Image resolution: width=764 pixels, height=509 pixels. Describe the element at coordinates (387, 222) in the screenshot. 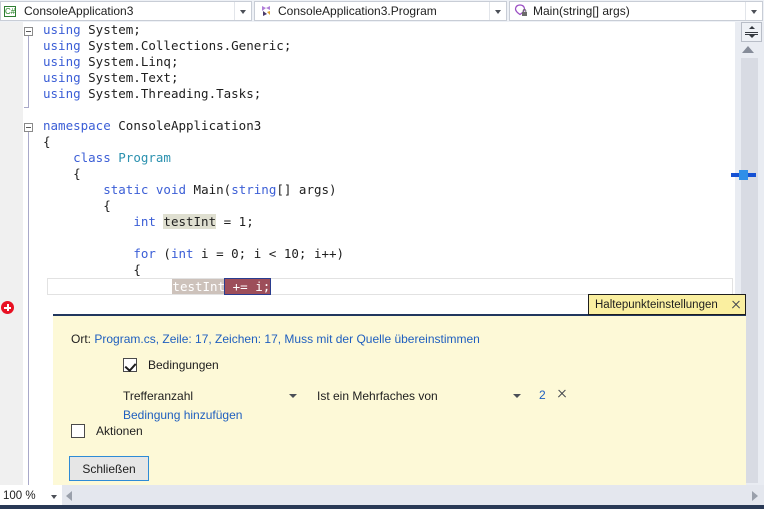

I see `code-line: int testInt = 1;` at that location.